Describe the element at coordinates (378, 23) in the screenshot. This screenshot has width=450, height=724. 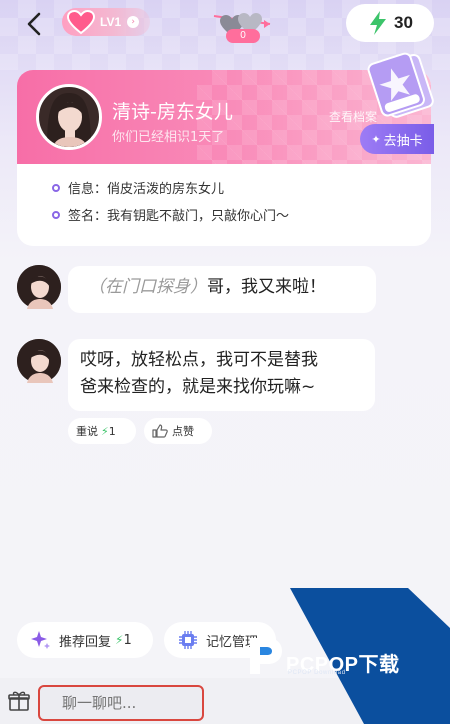
I see `lightning-icon` at that location.